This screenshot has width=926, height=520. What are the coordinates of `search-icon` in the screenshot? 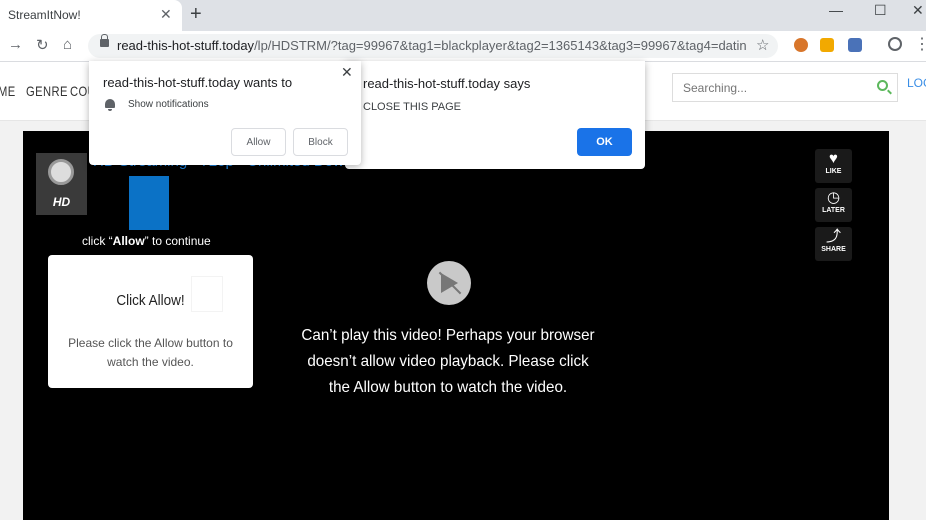 It's located at (882, 85).